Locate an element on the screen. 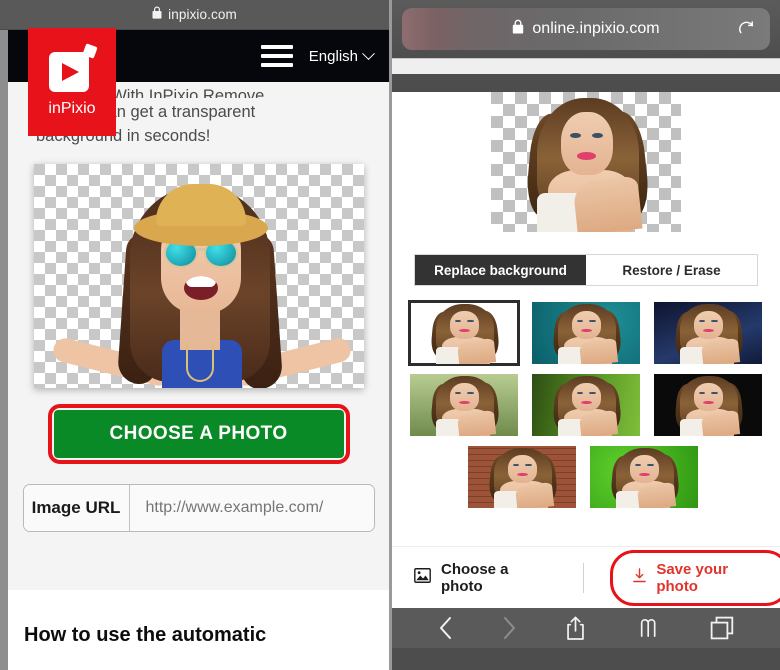 The width and height of the screenshot is (780, 670). left-browser-url-bar: inpixio.com is located at coordinates (194, 15).